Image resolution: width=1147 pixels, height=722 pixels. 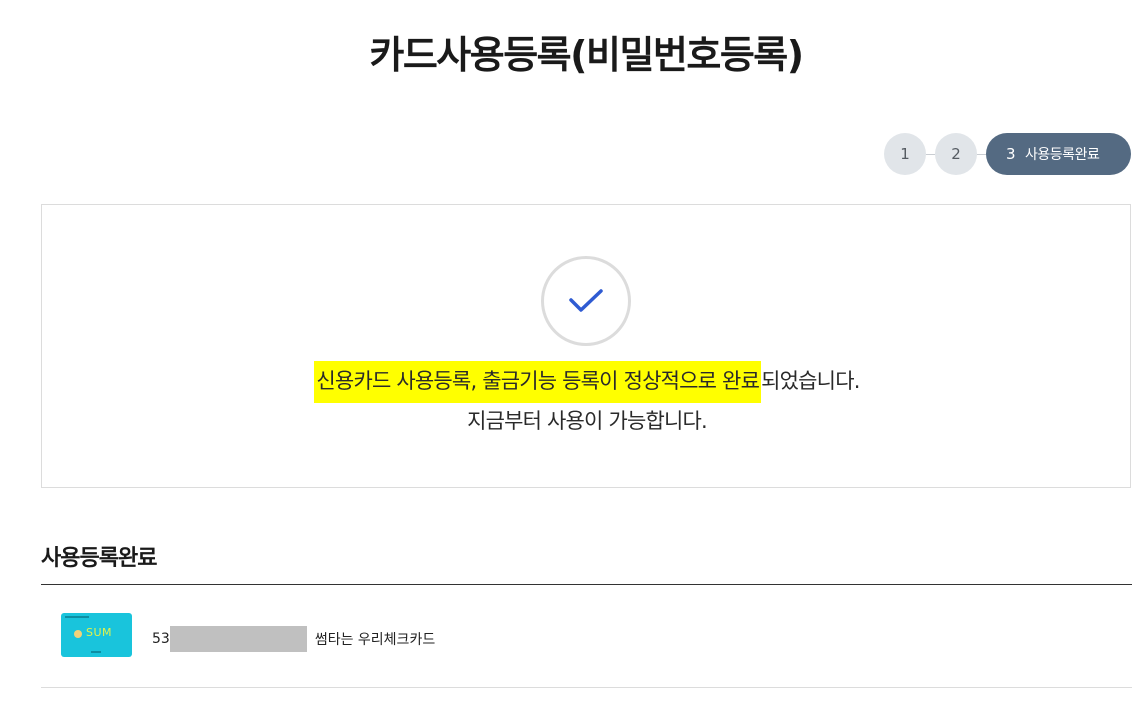 I want to click on card-name: 썸타는 우리체크카드, so click(x=375, y=640).